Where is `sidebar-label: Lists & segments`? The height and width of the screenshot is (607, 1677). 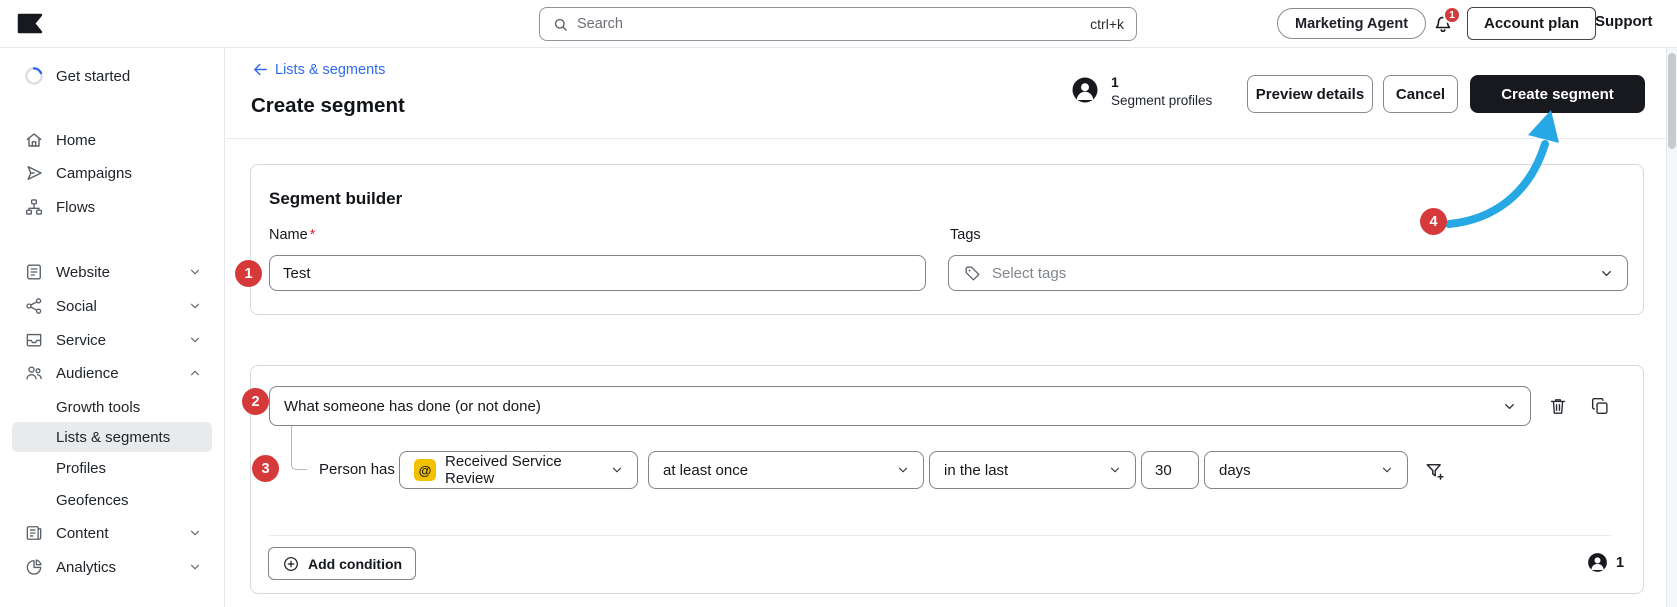
sidebar-label: Lists & segments is located at coordinates (113, 437).